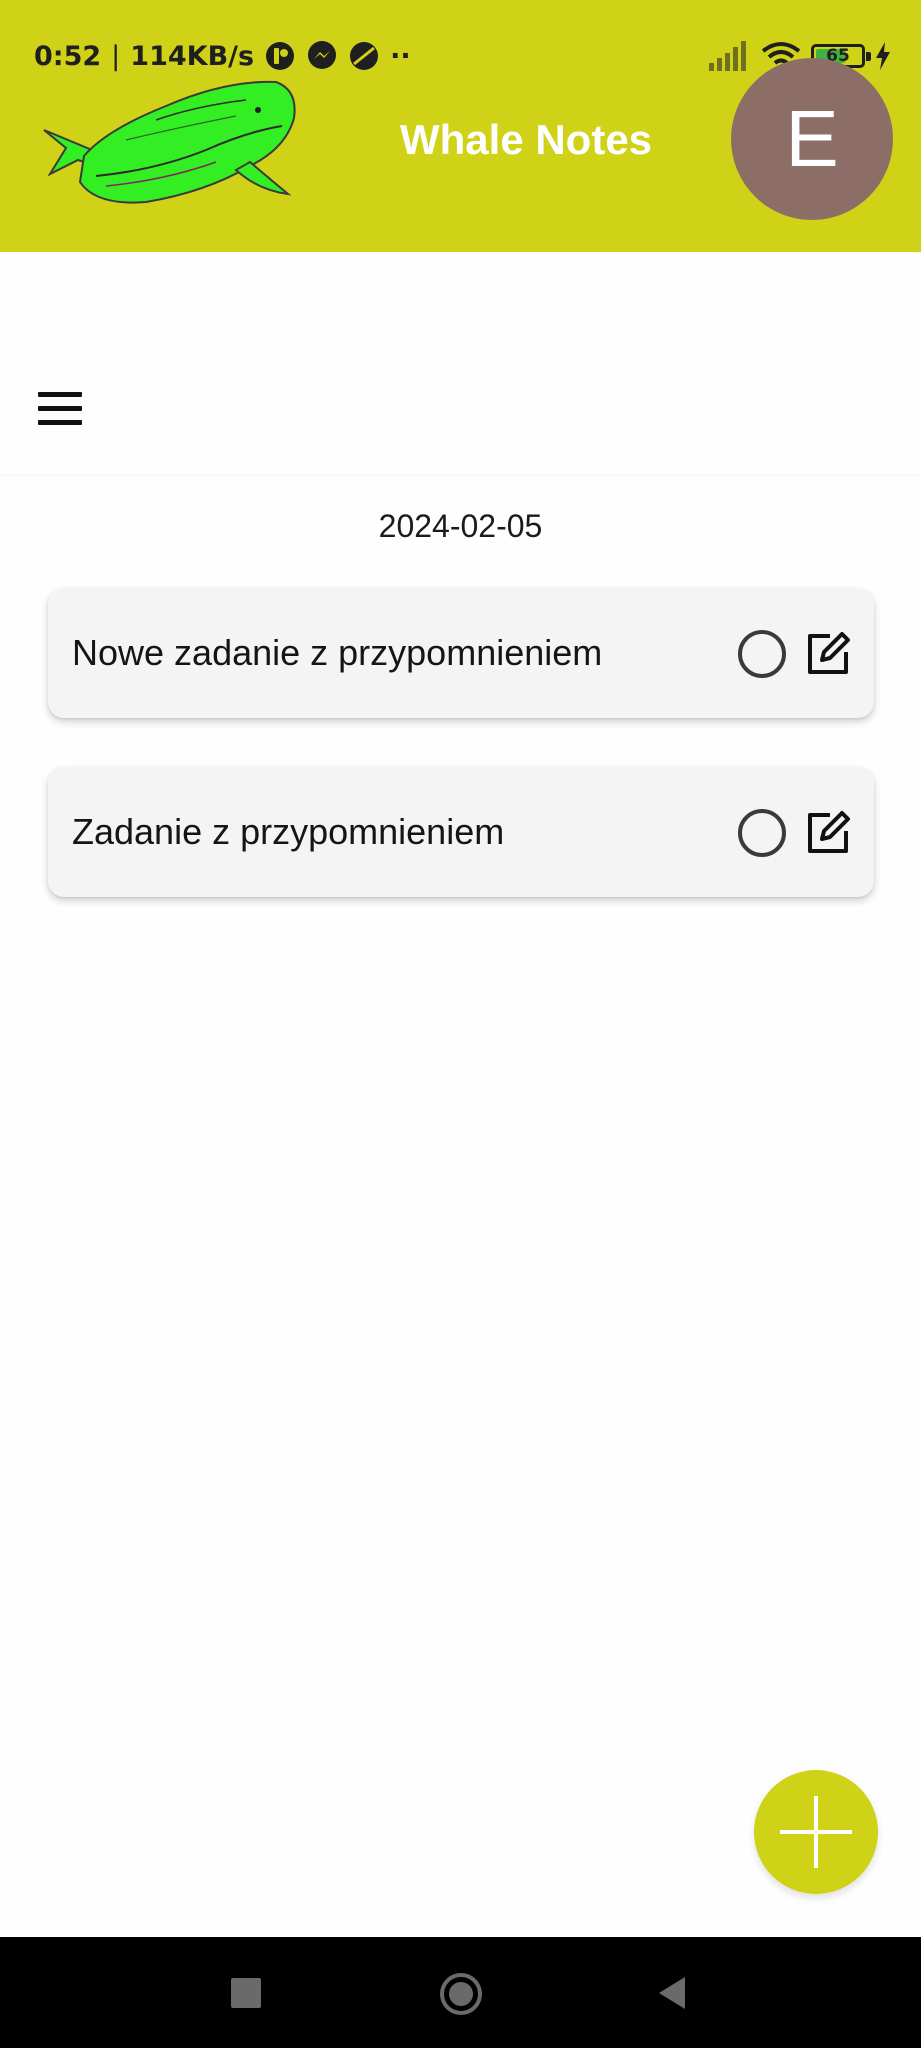 The image size is (921, 2048). What do you see at coordinates (280, 56) in the screenshot?
I see `app-notification-icon` at bounding box center [280, 56].